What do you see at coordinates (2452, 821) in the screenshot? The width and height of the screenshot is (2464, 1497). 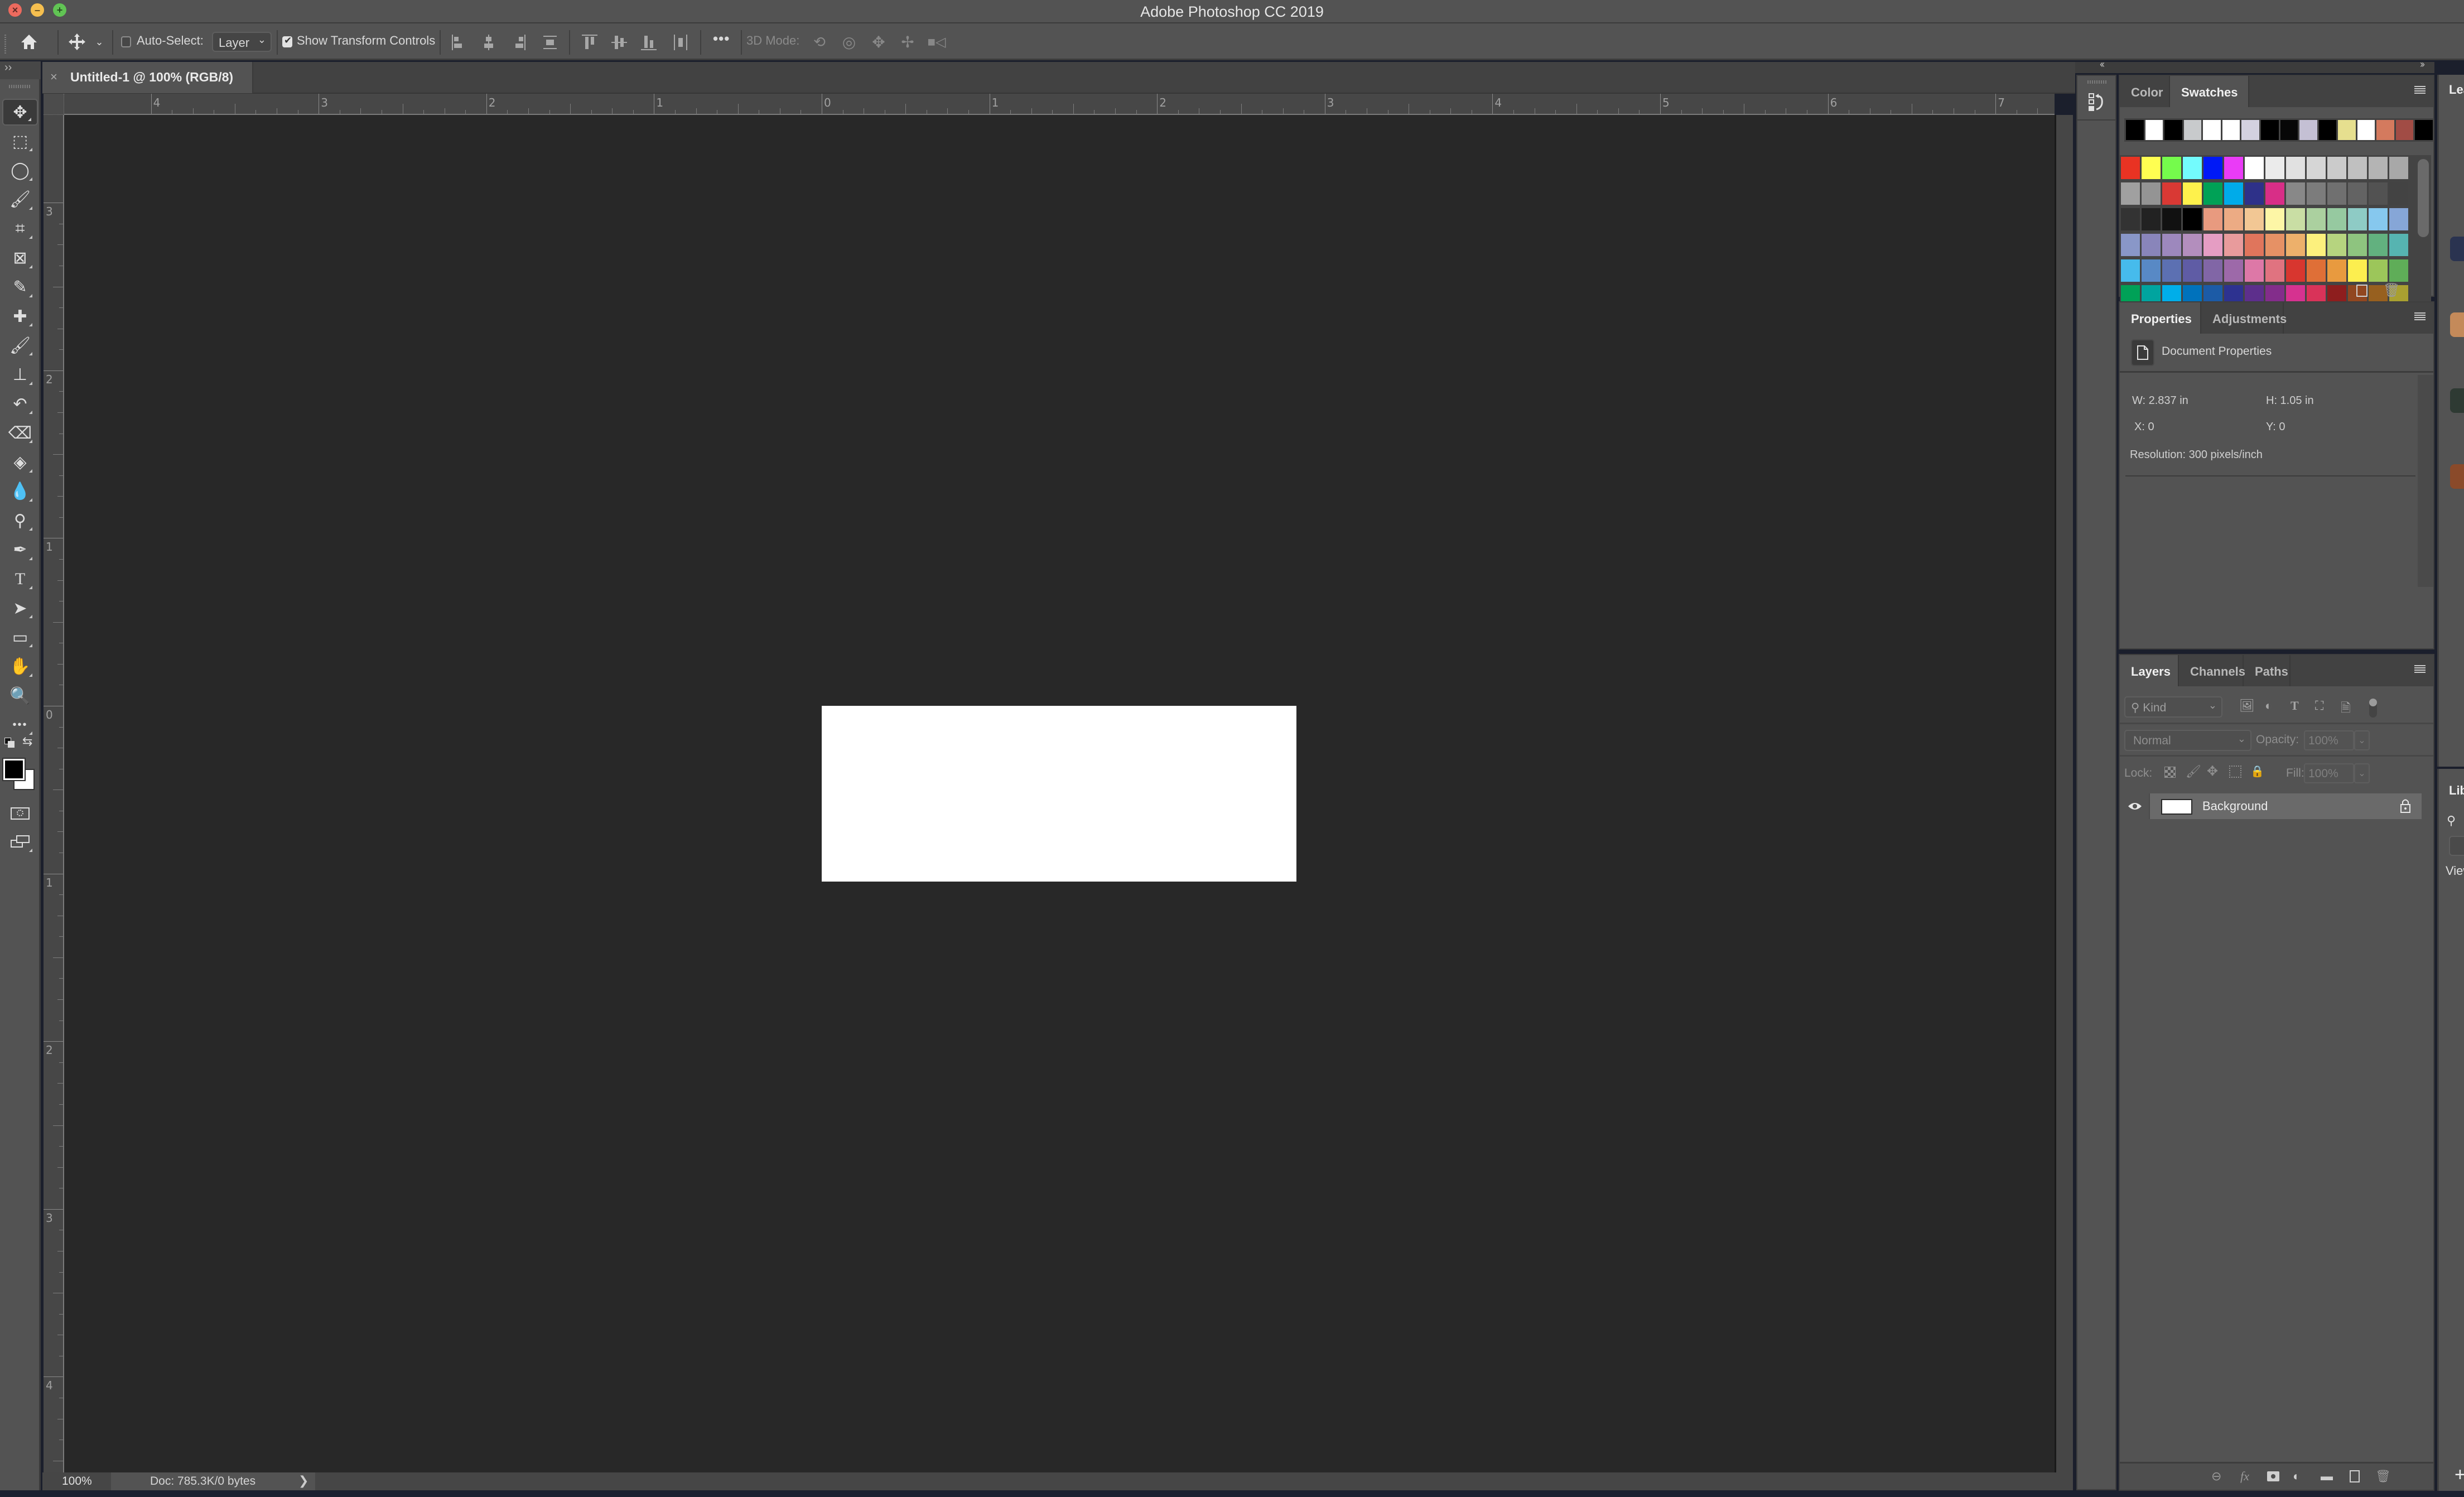 I see `search-icon: ⚲` at bounding box center [2452, 821].